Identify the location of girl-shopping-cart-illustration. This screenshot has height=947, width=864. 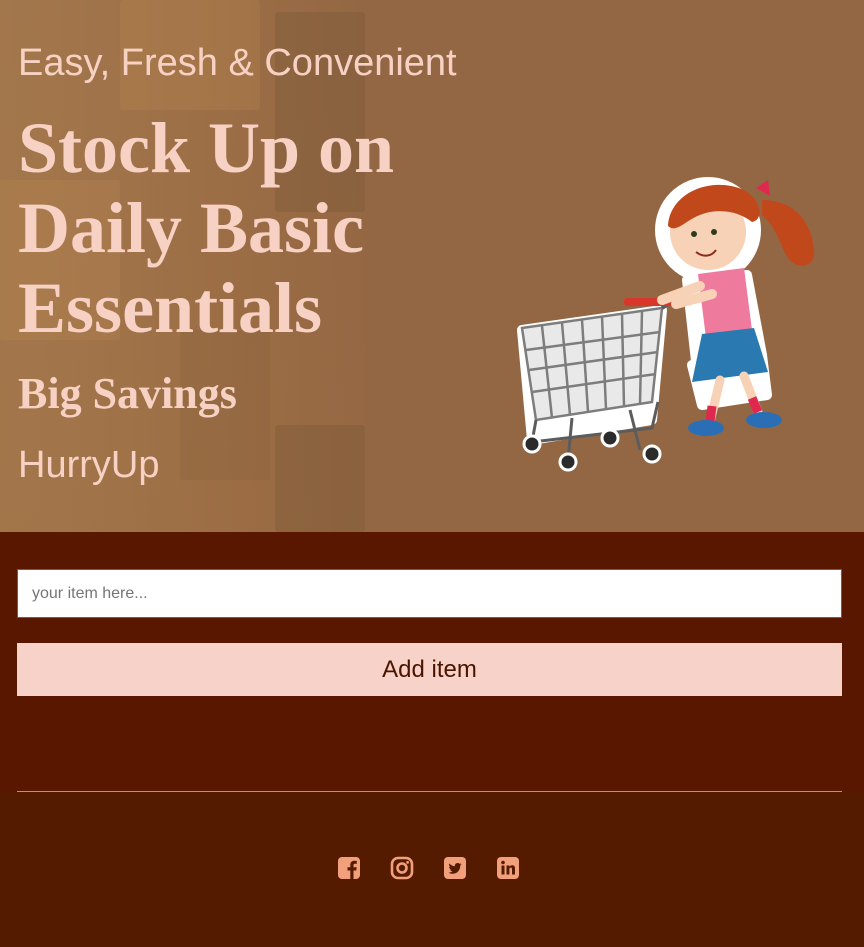
(666, 324).